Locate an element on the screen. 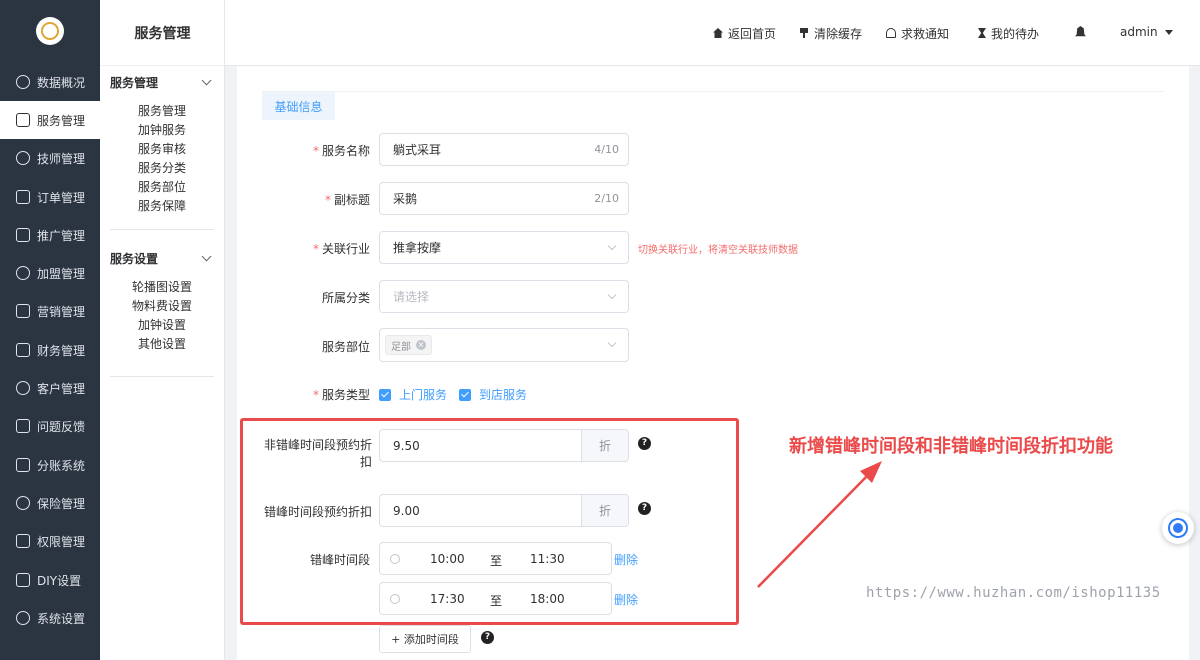 Image resolution: width=1200 pixels, height=660 pixels. subnav-title: 服务管理 is located at coordinates (162, 33).